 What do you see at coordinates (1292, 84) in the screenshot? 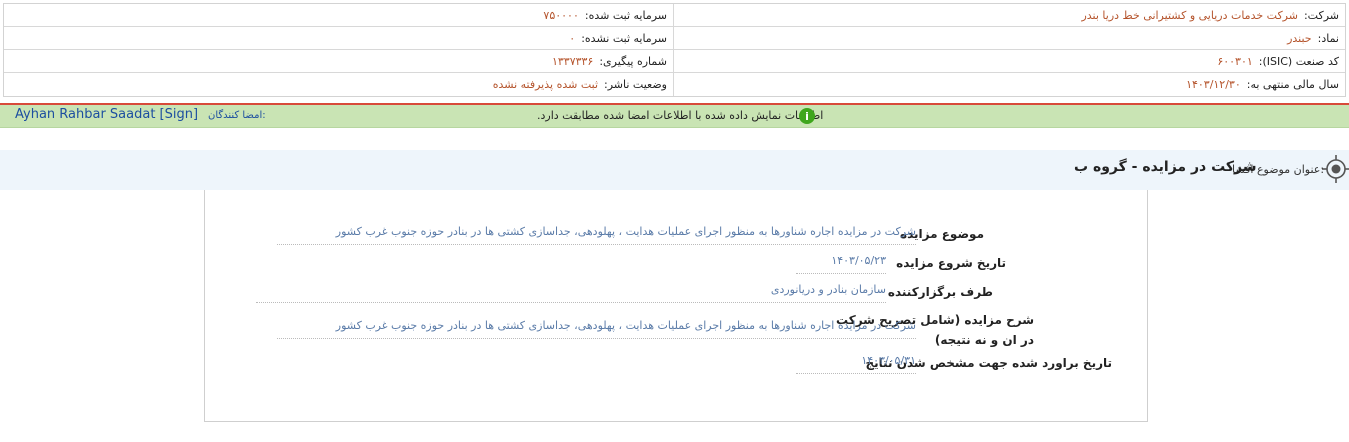
I see `fiscal-year-label: سال مالی منتهی به:` at bounding box center [1292, 84].